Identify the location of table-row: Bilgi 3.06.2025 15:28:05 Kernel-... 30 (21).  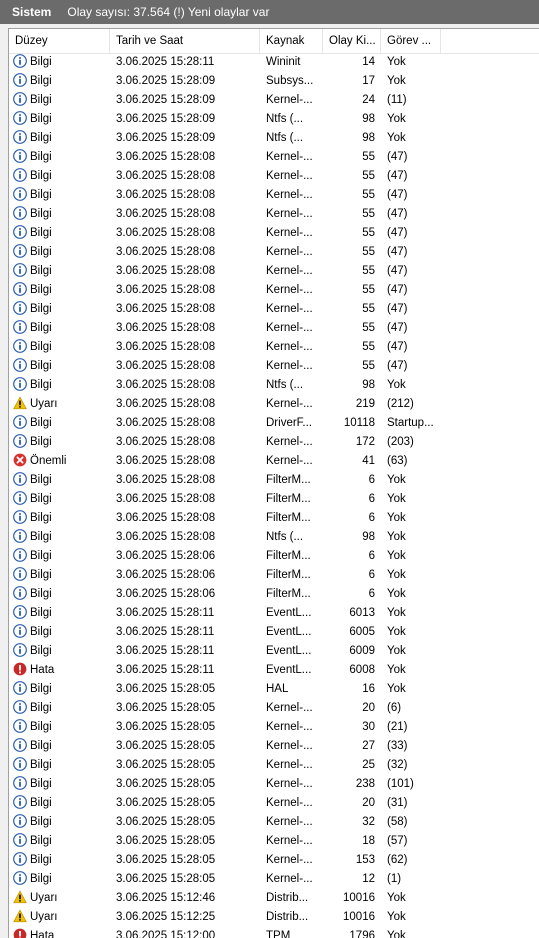
(274, 727).